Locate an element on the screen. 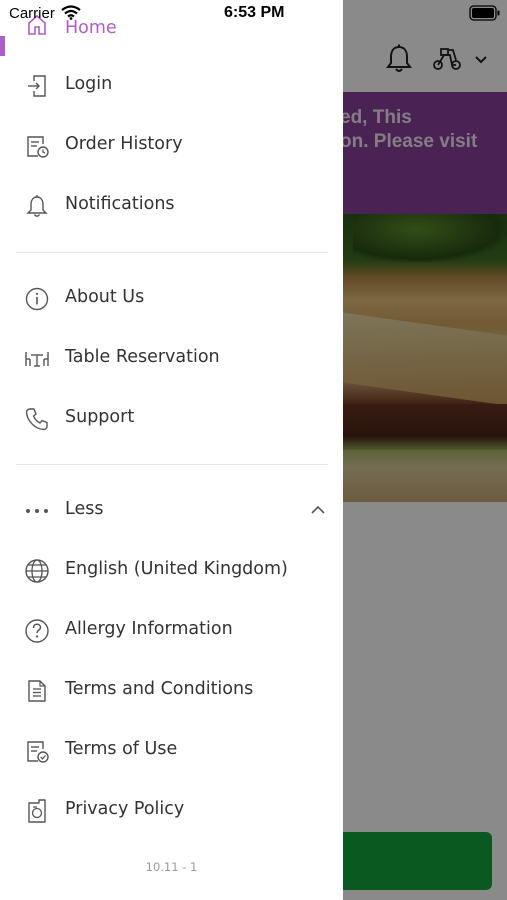  app-version: 10.11 - 1 is located at coordinates (171, 867).